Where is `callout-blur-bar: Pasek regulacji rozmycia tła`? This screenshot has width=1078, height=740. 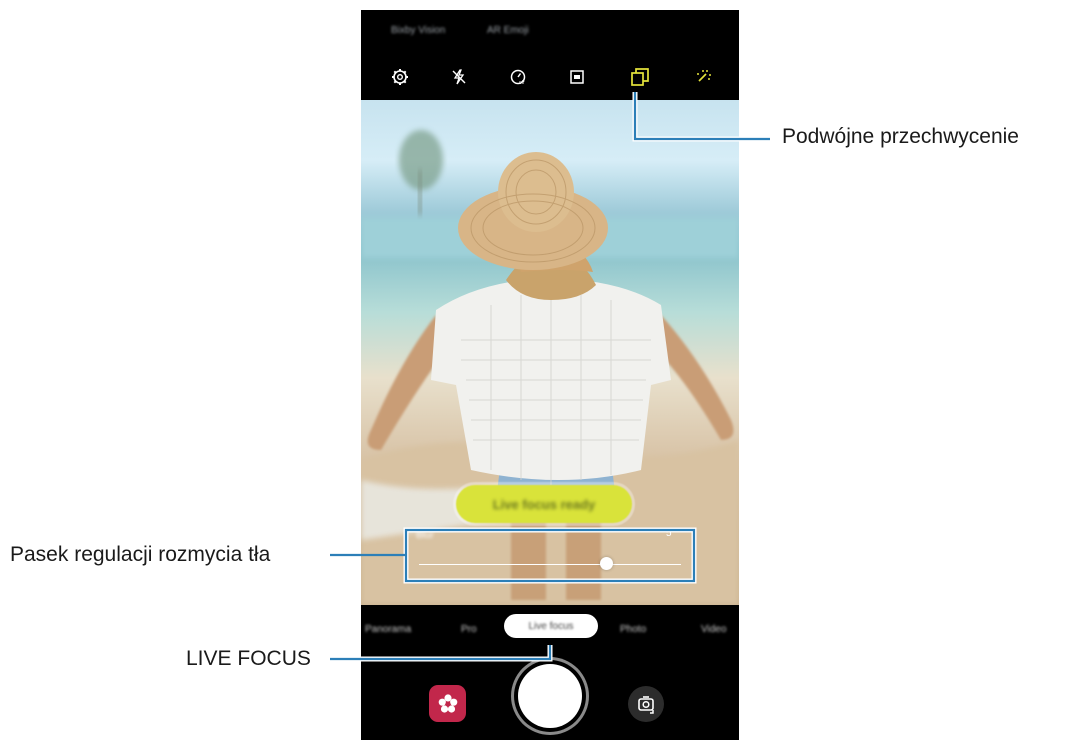
callout-blur-bar: Pasek regulacji rozmycia tła is located at coordinates (140, 554).